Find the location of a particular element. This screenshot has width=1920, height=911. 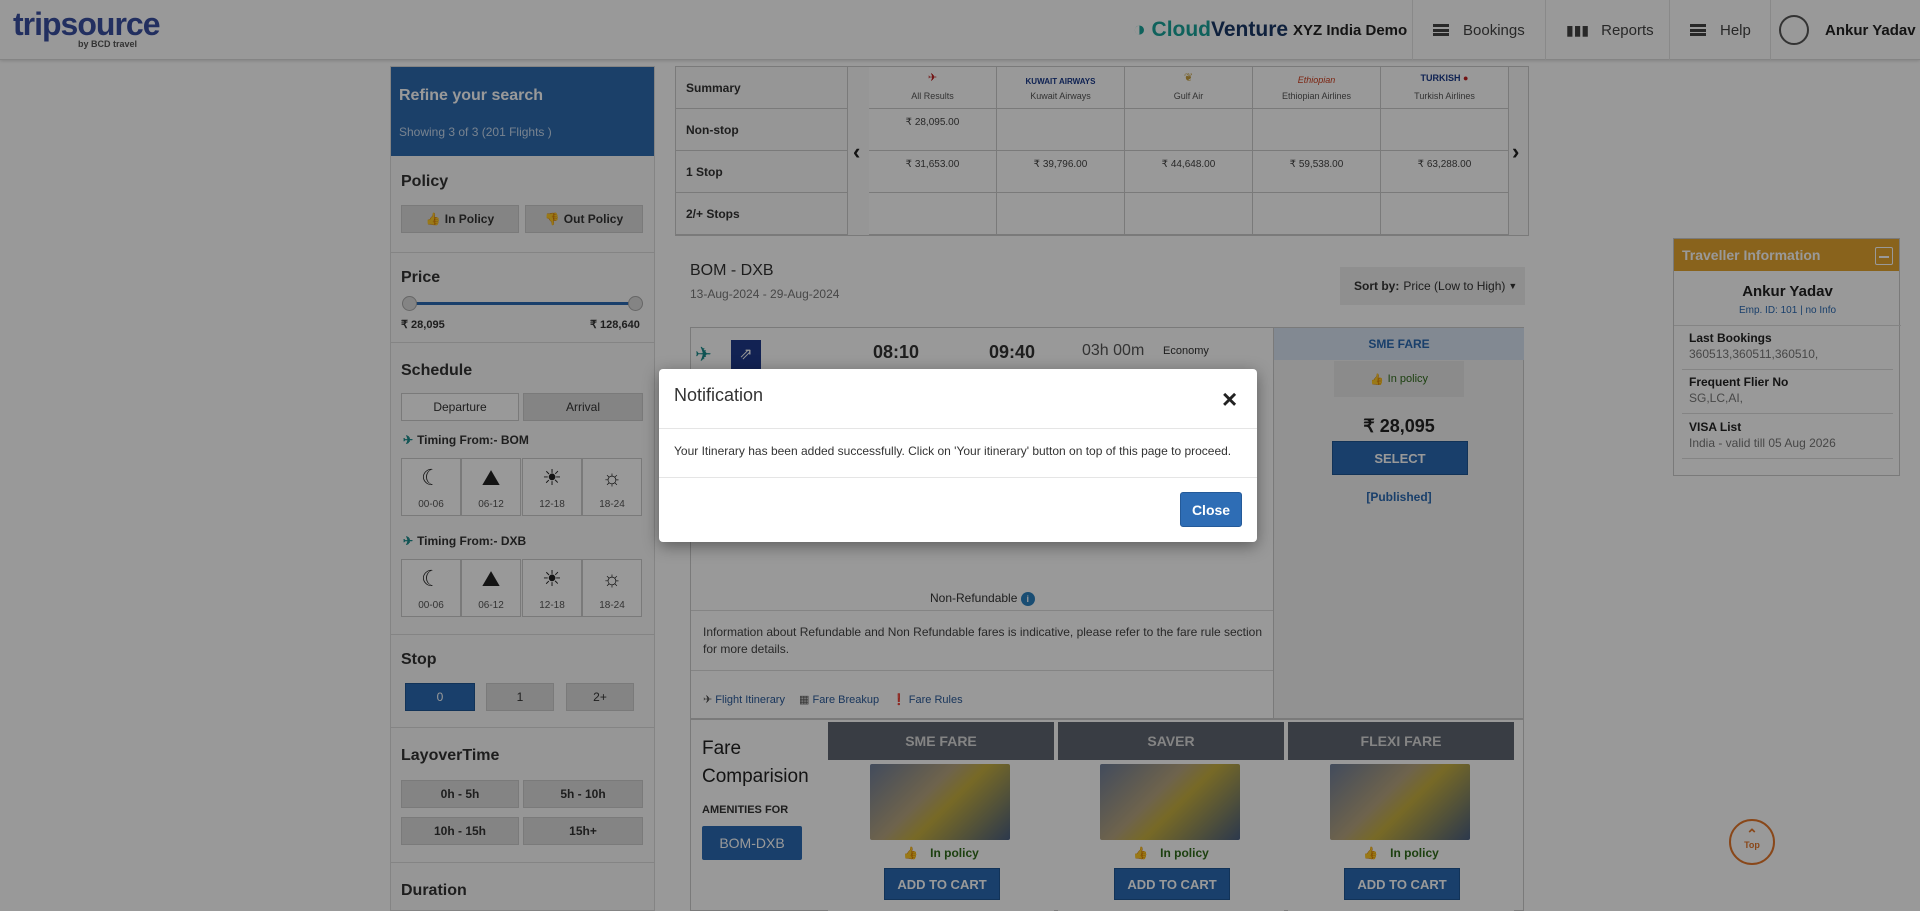

close-icon: × is located at coordinates (1229, 399).